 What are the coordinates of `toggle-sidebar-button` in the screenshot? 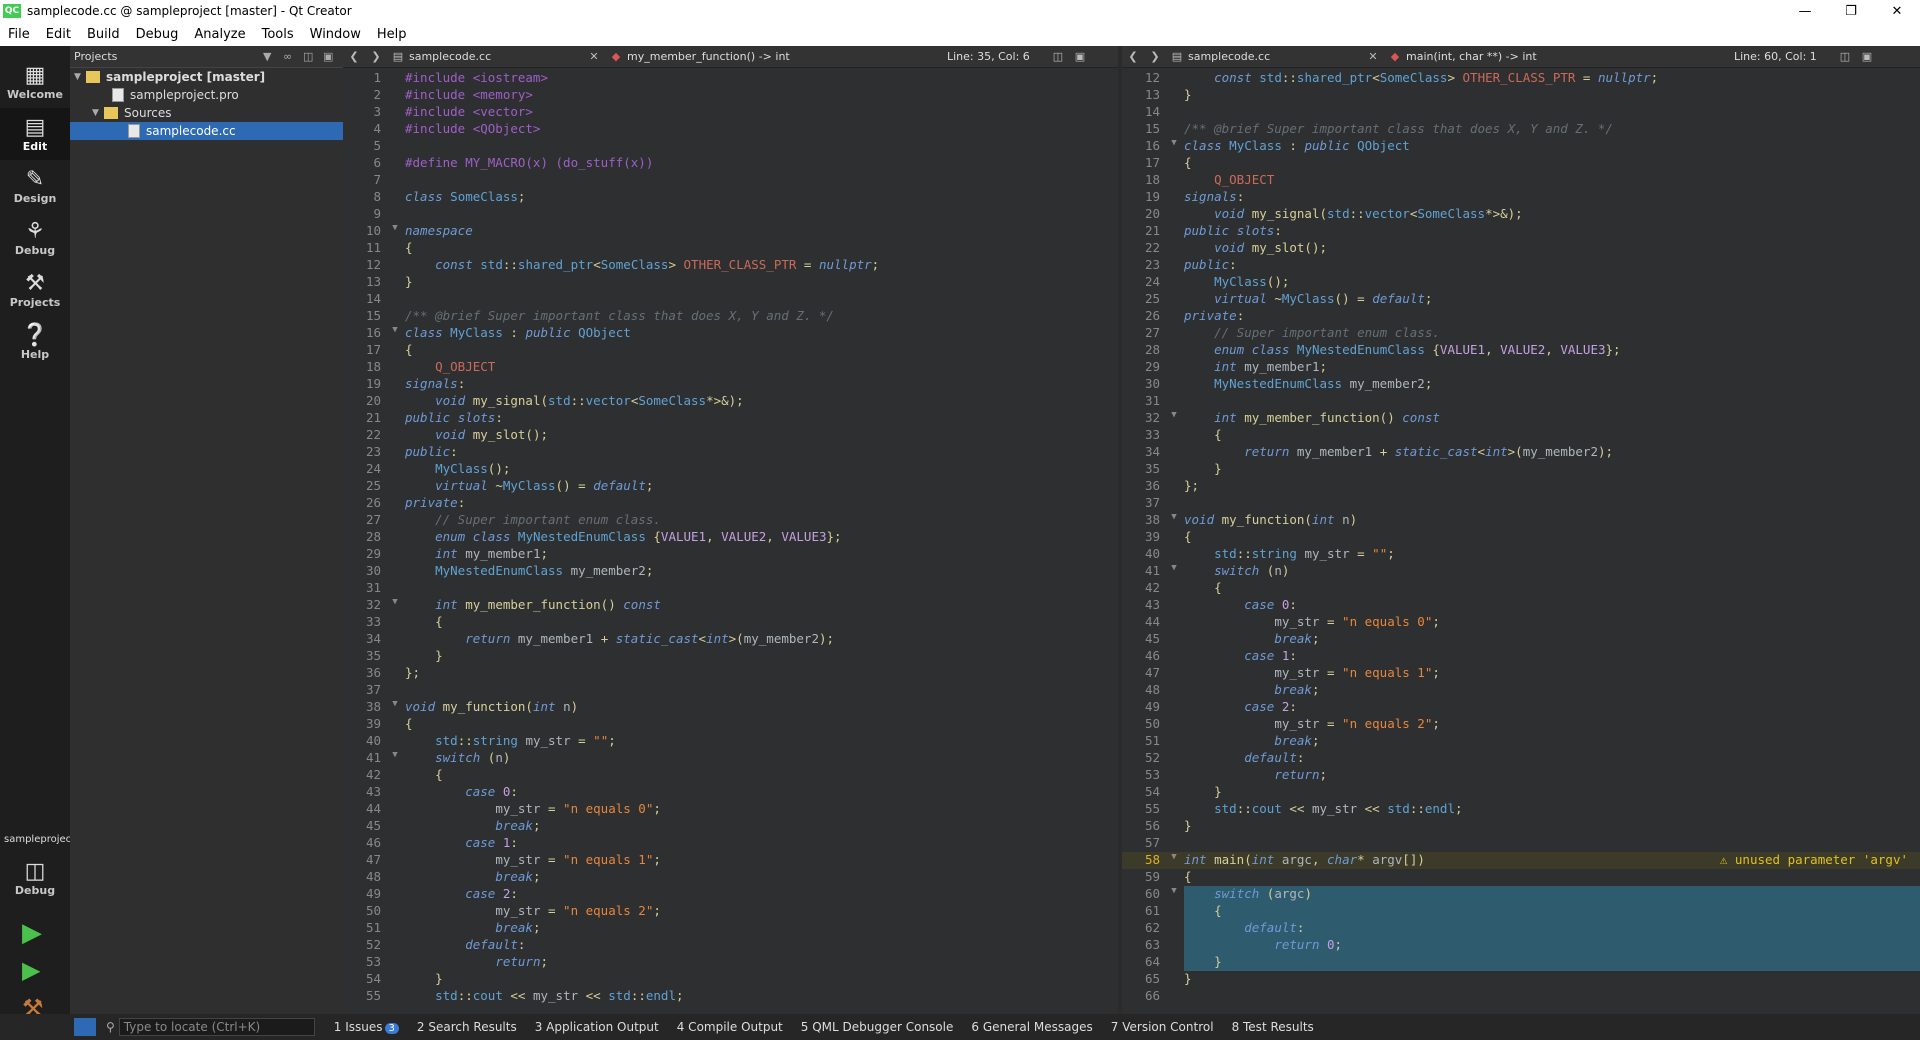 It's located at (85, 1027).